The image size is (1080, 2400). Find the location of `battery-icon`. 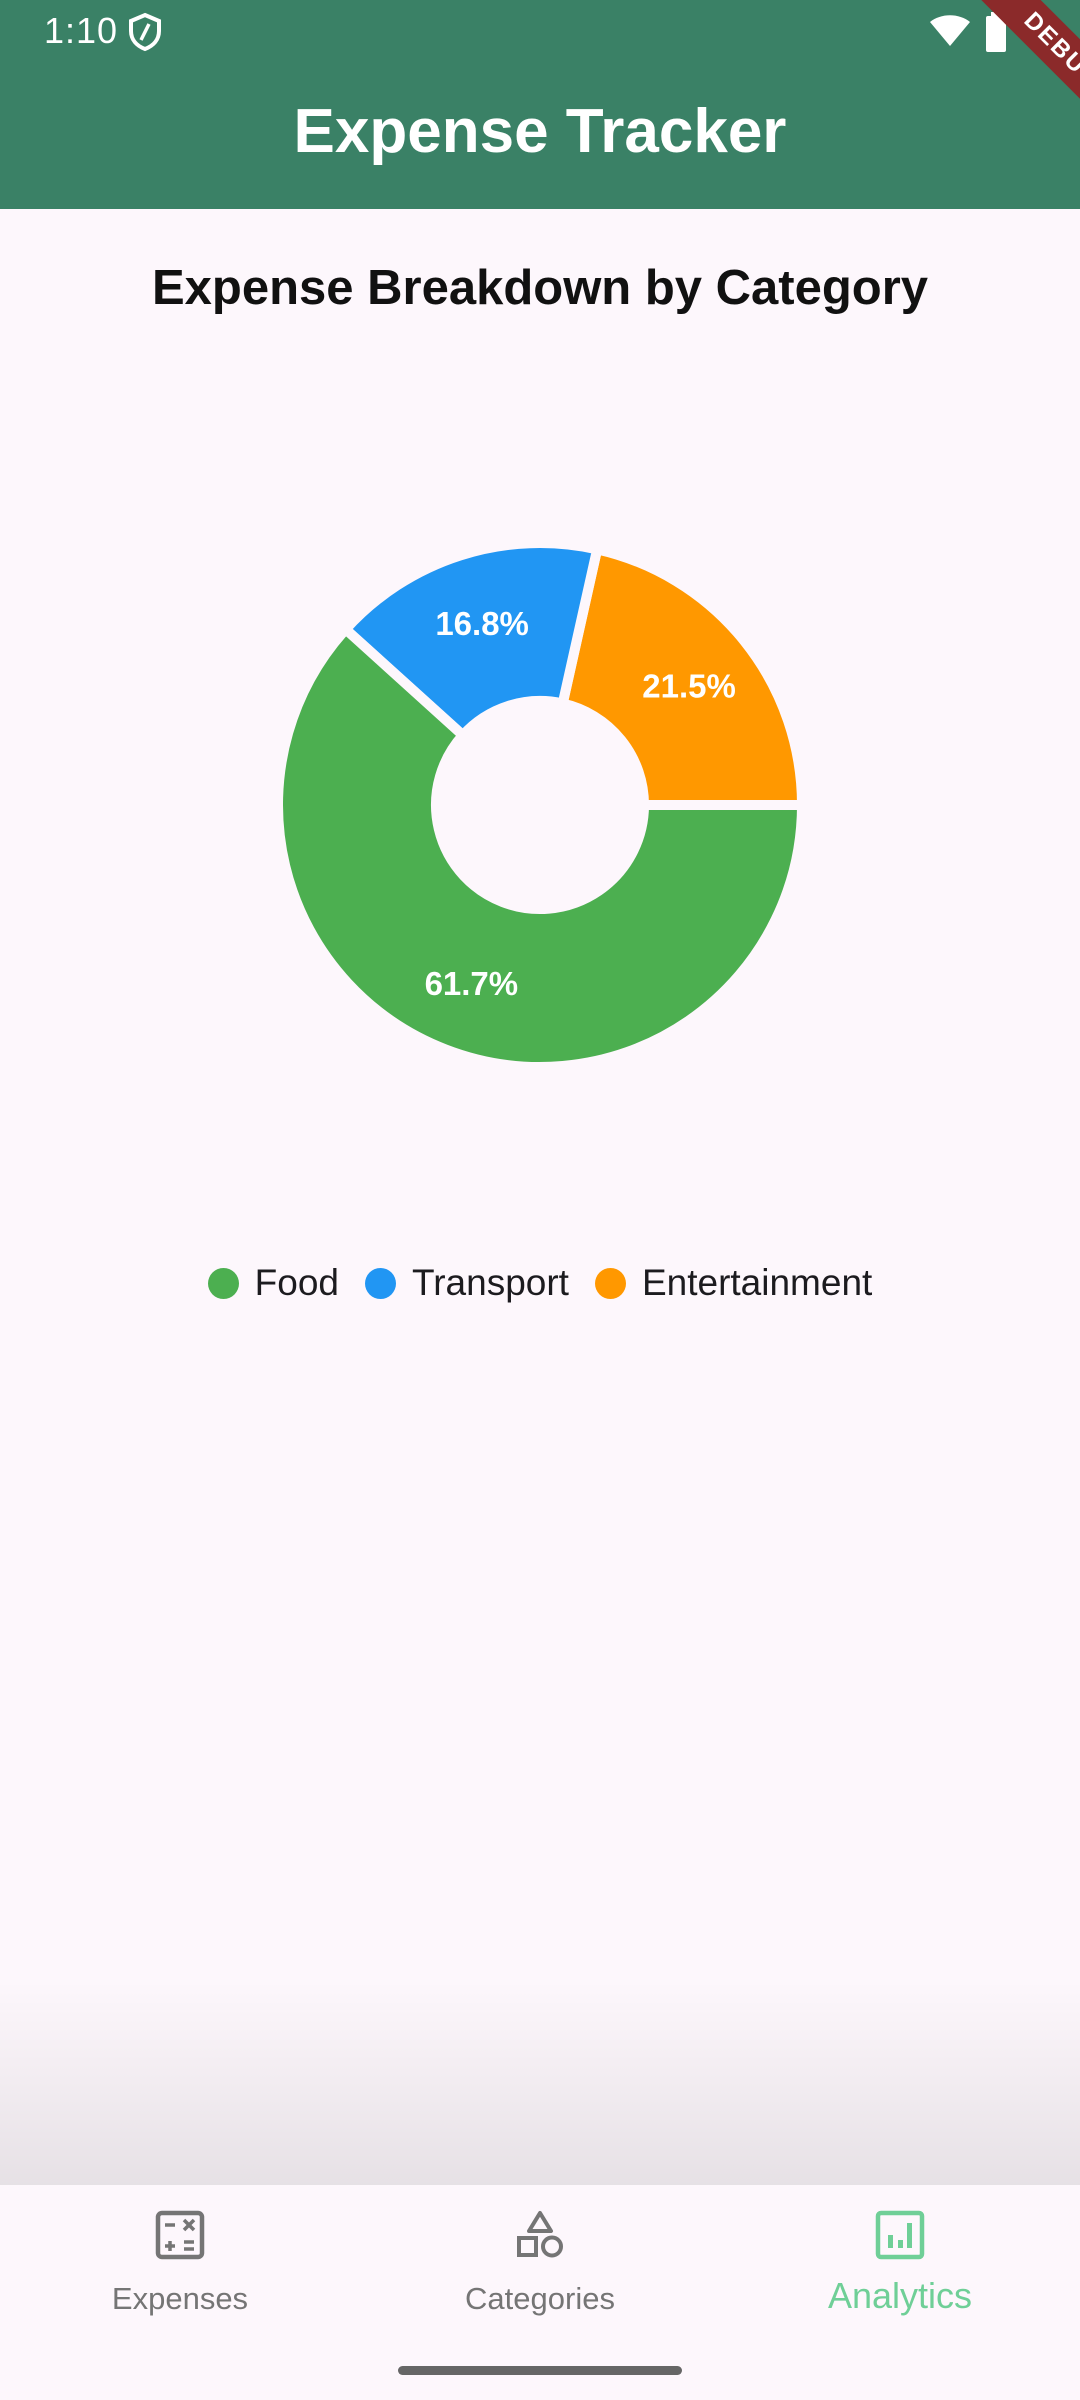

battery-icon is located at coordinates (996, 32).